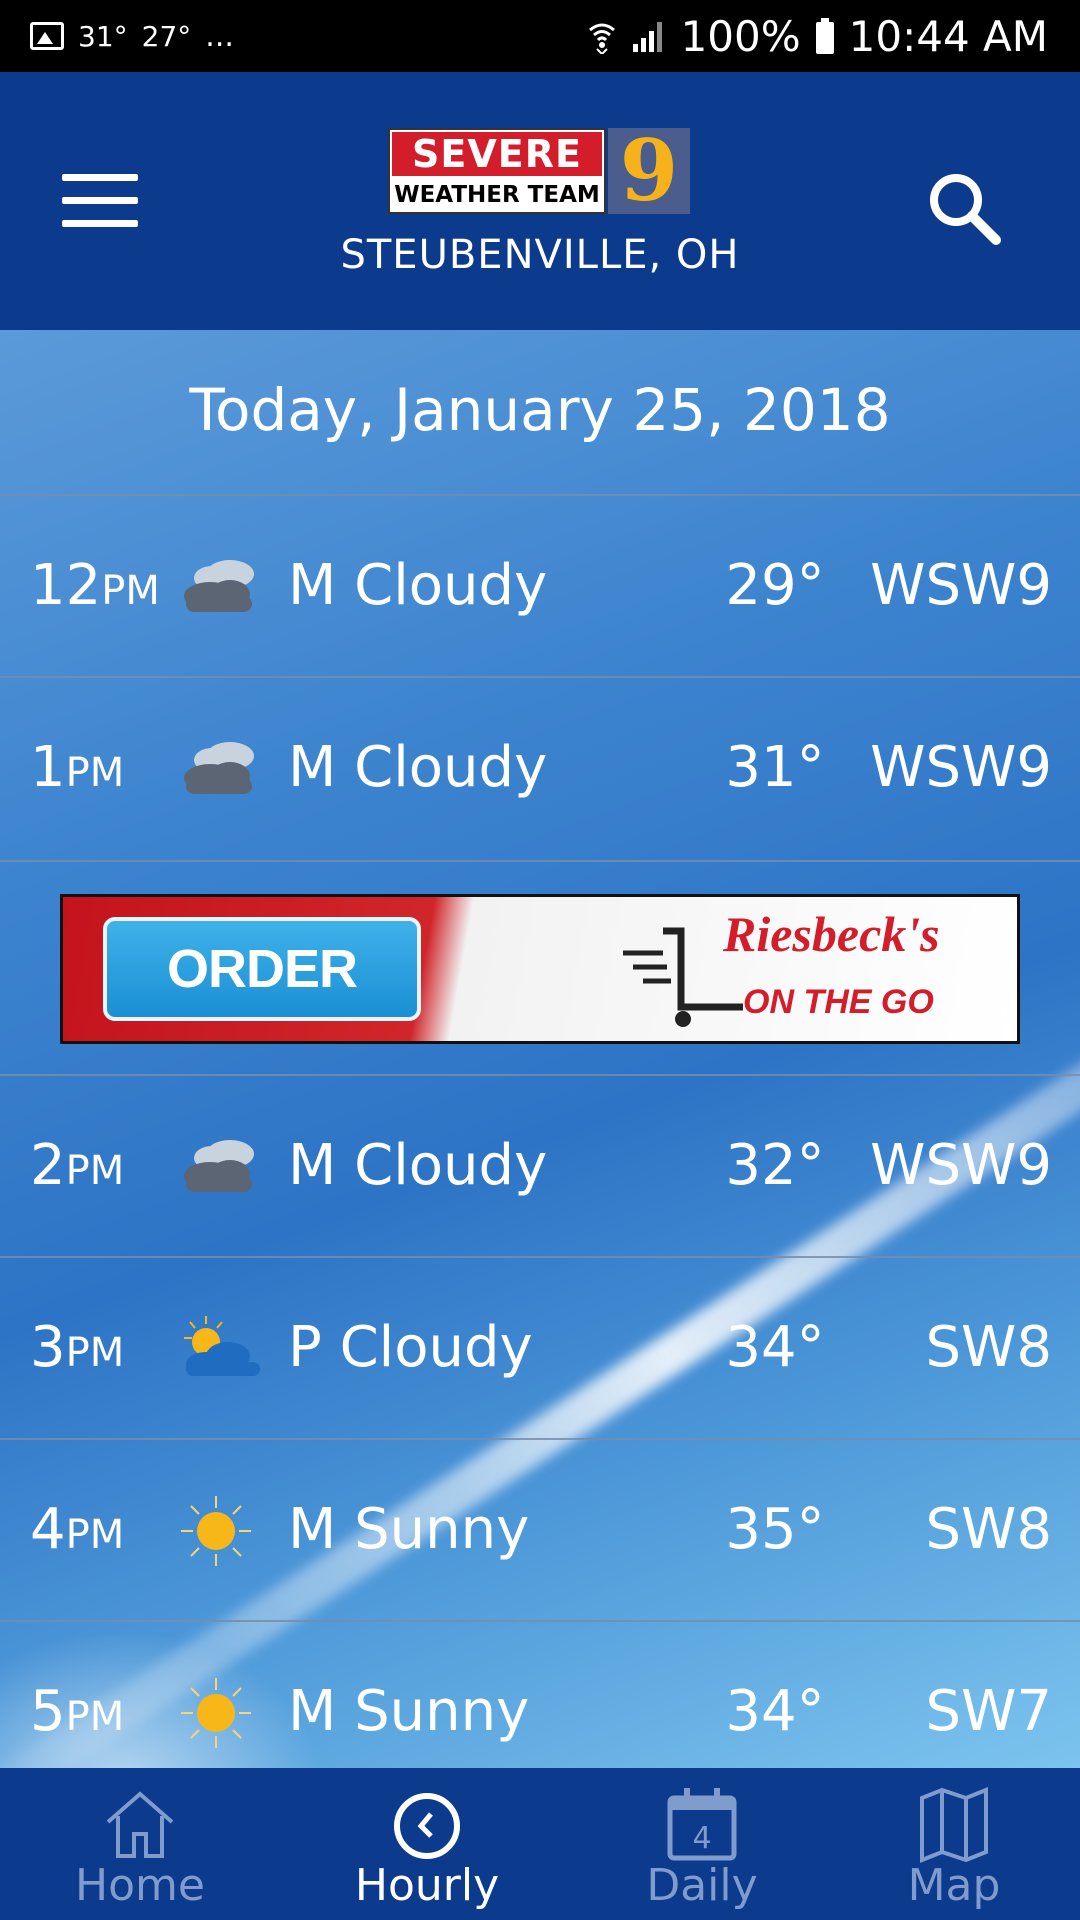 This screenshot has height=1920, width=1080. I want to click on clock-icon, so click(427, 1826).